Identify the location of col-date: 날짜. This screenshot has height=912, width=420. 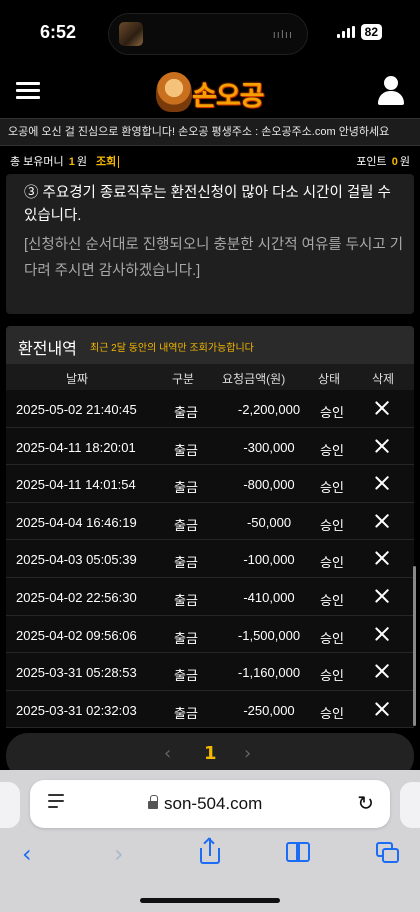
(77, 379).